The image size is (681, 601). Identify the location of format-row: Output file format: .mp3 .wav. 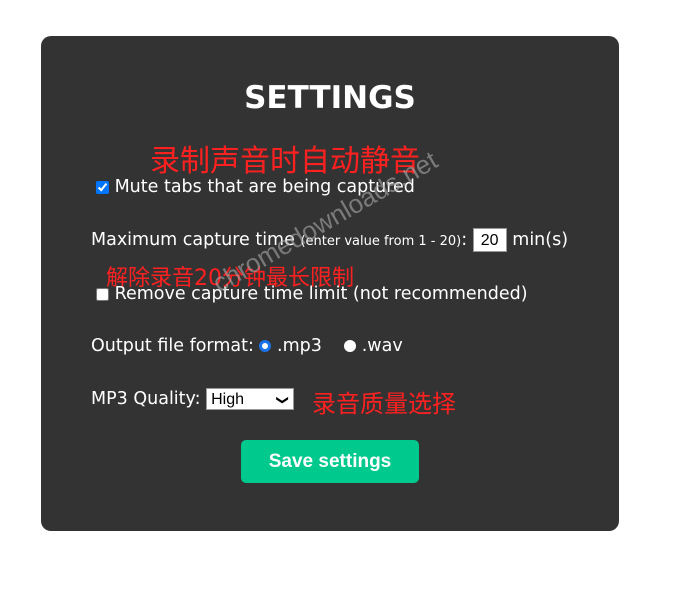
(247, 346).